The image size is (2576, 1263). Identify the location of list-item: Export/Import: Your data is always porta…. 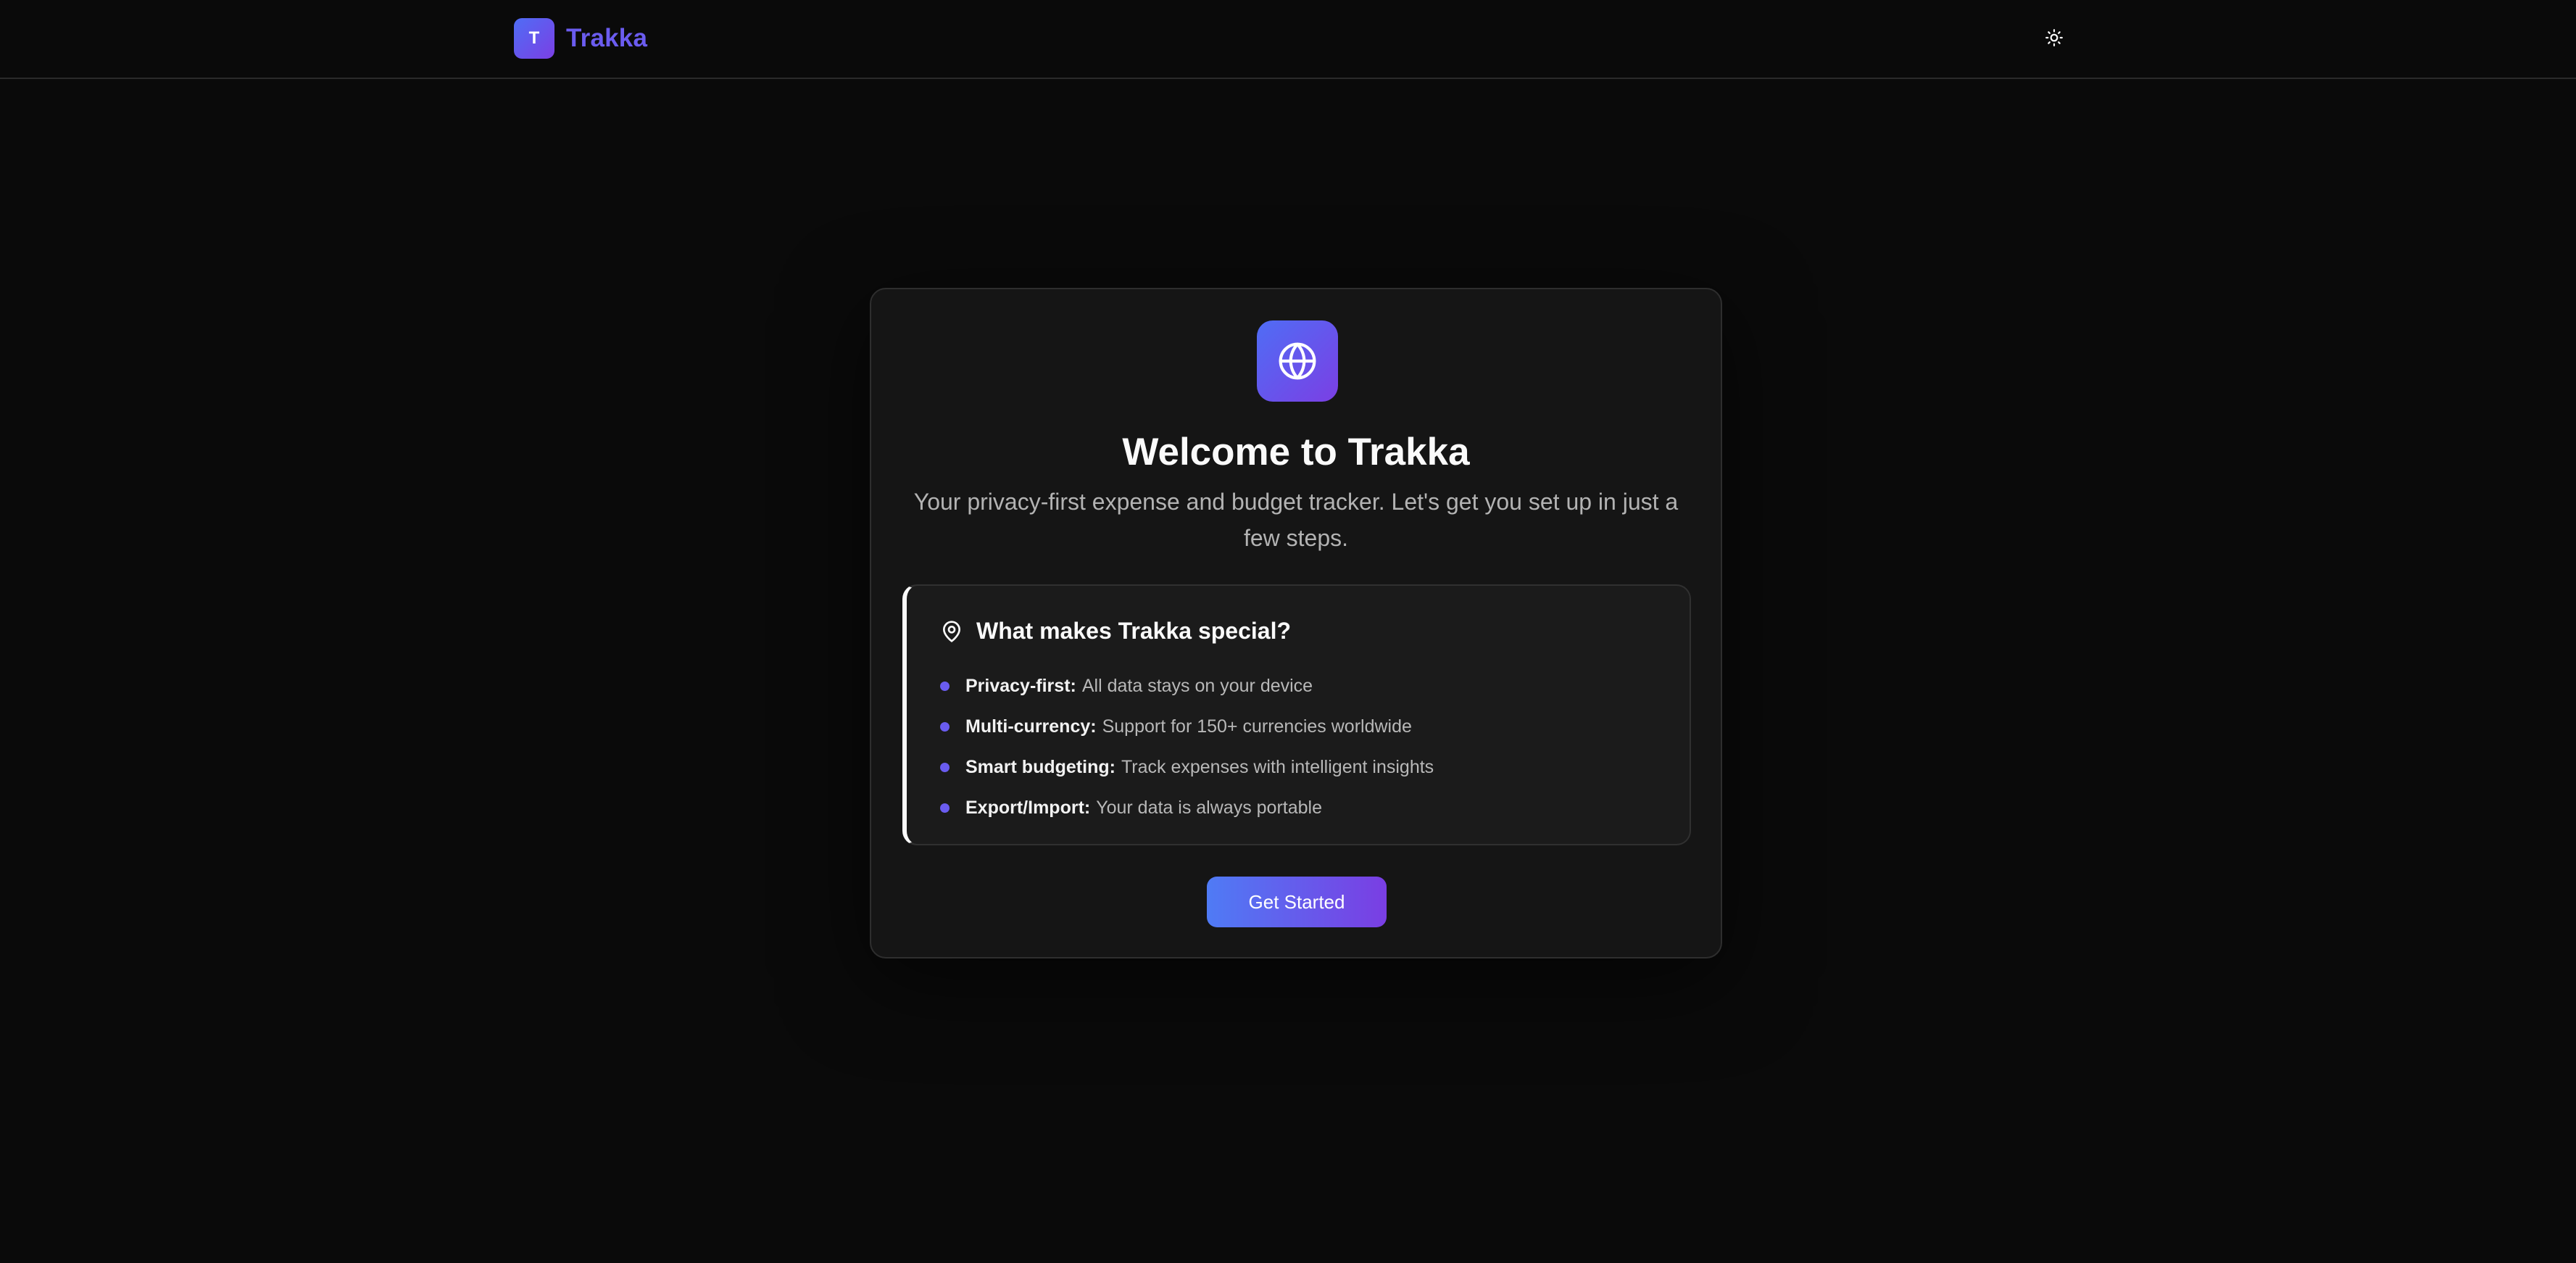
(1187, 807).